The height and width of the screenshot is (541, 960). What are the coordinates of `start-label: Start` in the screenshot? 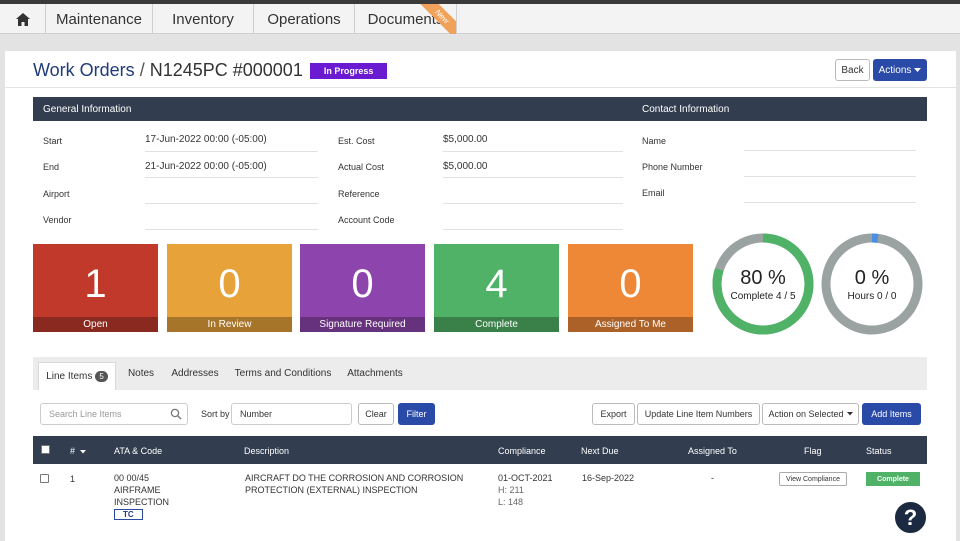 It's located at (53, 141).